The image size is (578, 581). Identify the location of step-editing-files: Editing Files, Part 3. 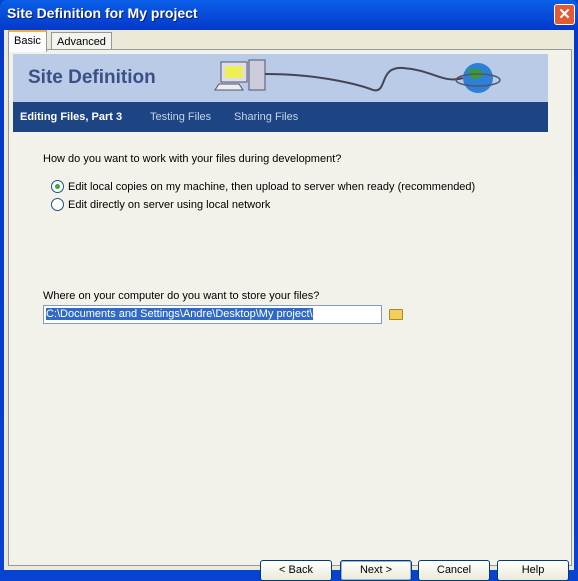
(71, 117).